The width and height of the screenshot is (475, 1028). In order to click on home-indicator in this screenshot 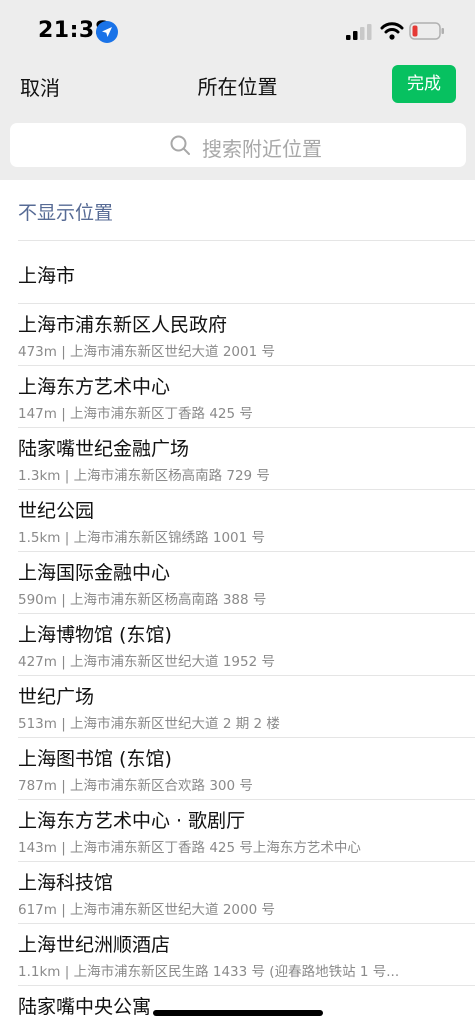, I will do `click(238, 1013)`.